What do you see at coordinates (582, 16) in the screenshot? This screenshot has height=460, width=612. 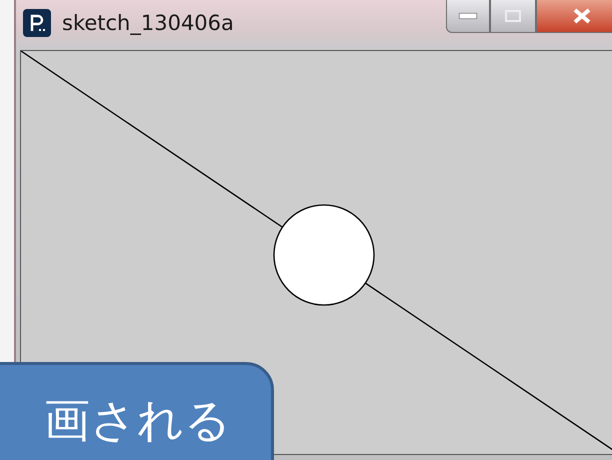 I see `close-icon` at bounding box center [582, 16].